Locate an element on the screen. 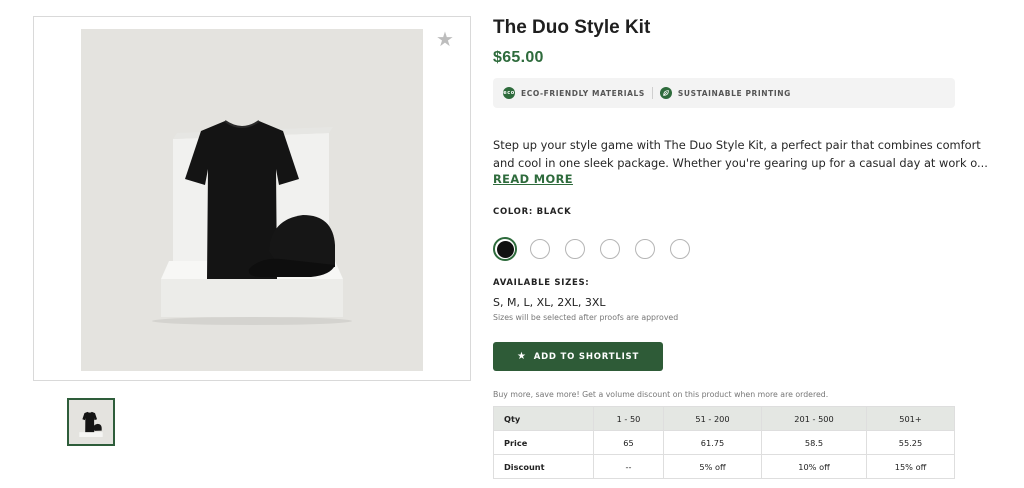 The width and height of the screenshot is (1024, 488). sizes-value: S, M, L, XL, 2XL, 3XL is located at coordinates (549, 302).